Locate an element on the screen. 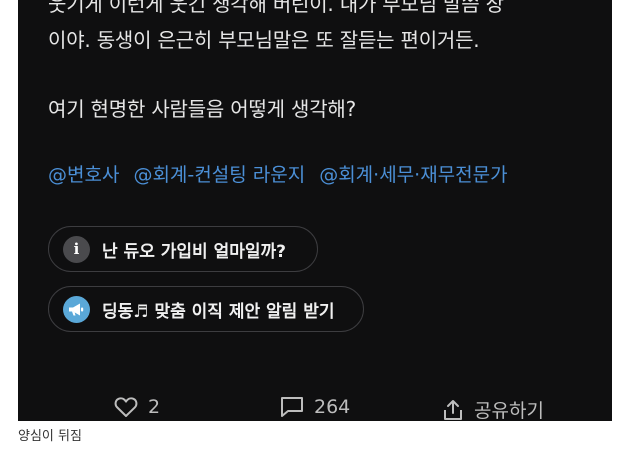 This screenshot has height=462, width=640. subscription-question-label: 난 듀오 가입비 얼마일까? is located at coordinates (194, 251).